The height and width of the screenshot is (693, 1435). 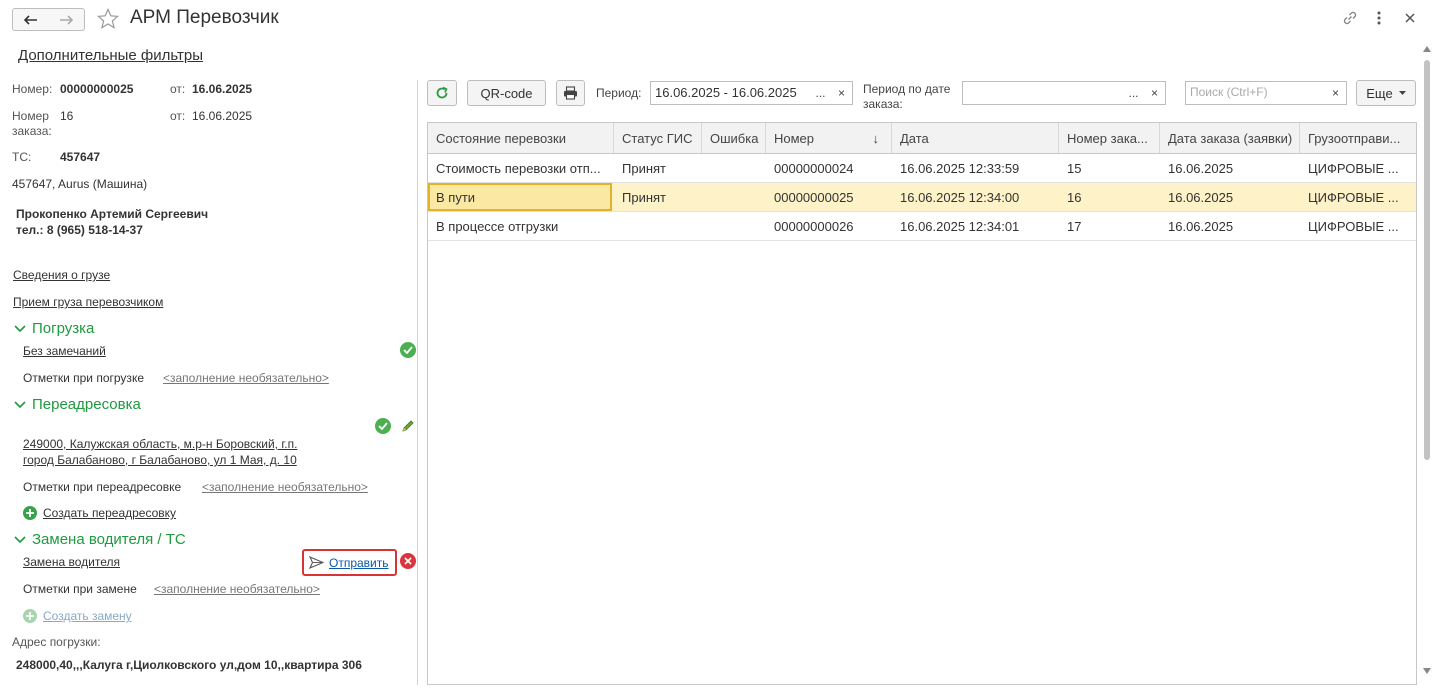 I want to click on search-input: Поиск (Ctrl+F), so click(x=1255, y=93).